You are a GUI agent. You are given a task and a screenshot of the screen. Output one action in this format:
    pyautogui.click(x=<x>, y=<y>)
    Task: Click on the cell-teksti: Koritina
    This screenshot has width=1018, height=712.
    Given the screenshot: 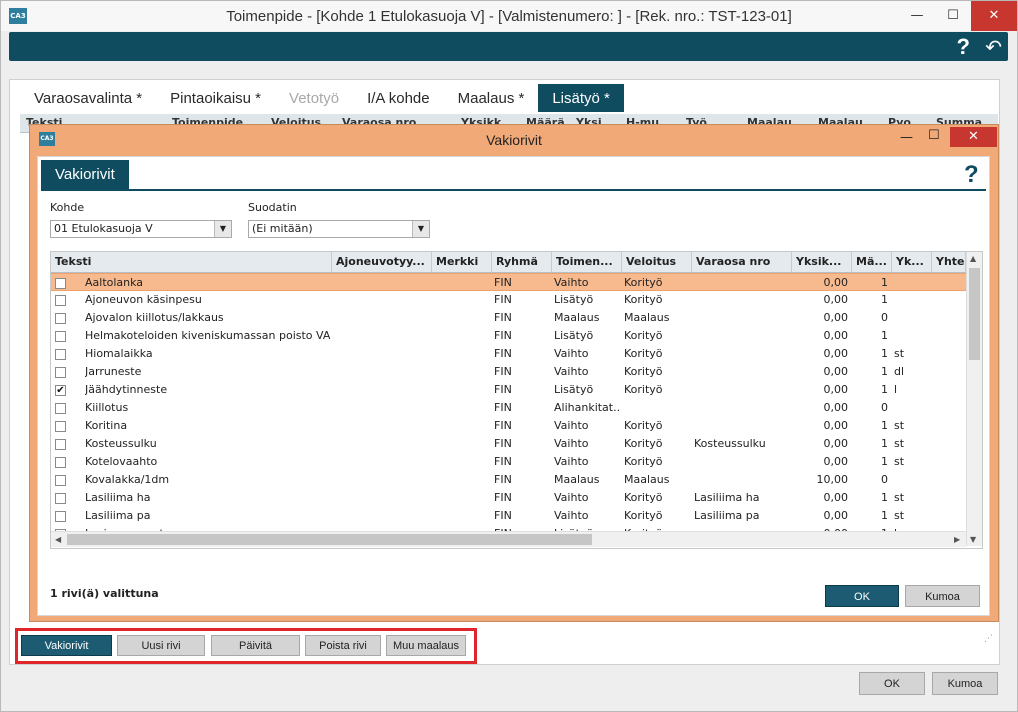 What is the action you would take?
    pyautogui.click(x=106, y=425)
    